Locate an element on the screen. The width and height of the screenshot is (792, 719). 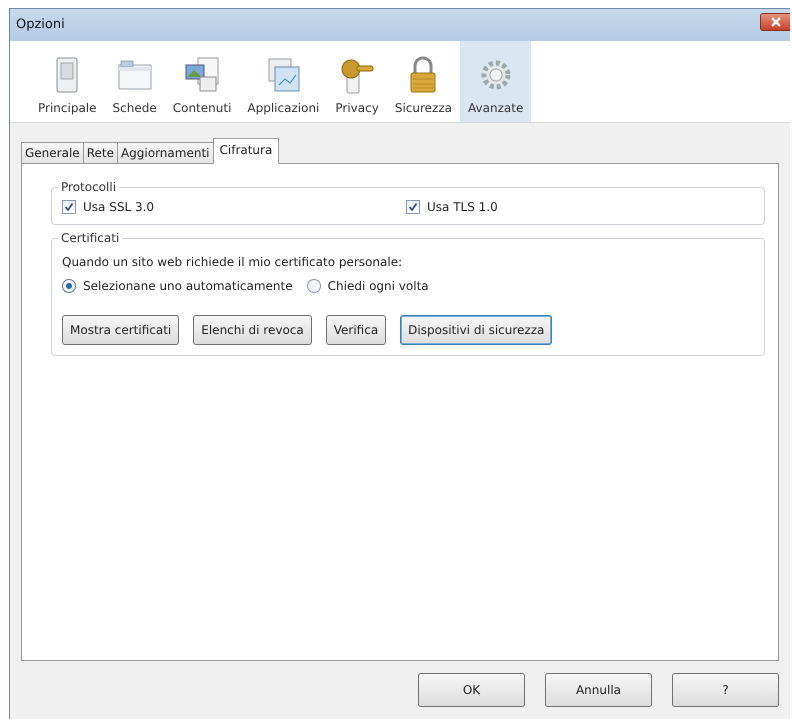
tab: Aggiornamenti is located at coordinates (164, 153).